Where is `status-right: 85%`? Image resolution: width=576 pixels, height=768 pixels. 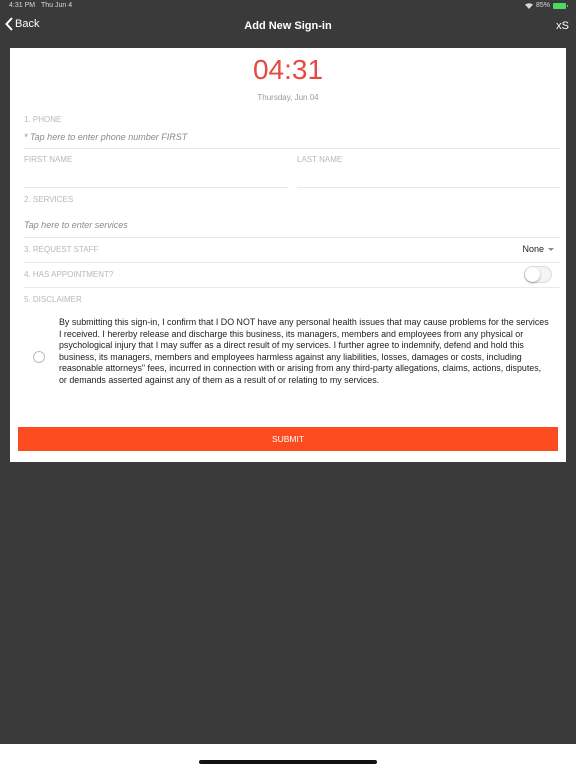 status-right: 85% is located at coordinates (546, 5).